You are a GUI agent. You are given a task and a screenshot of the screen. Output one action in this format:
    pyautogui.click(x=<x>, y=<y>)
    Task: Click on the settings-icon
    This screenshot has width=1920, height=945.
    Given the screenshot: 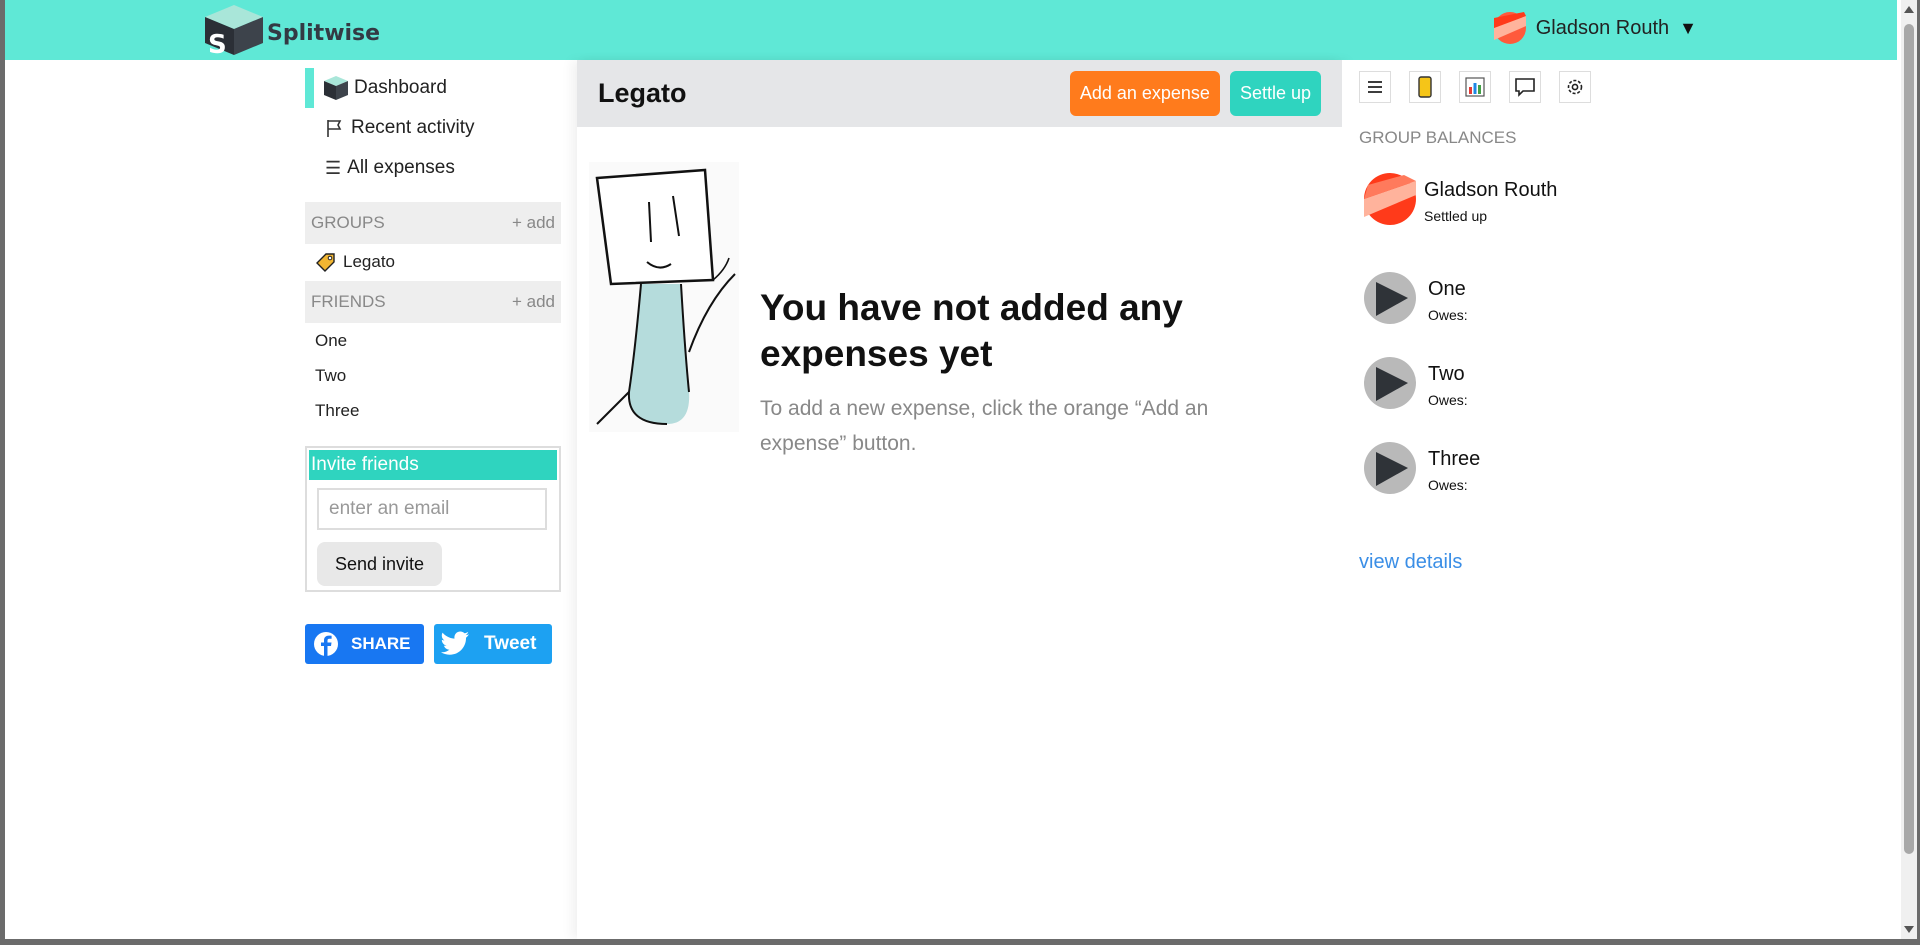 What is the action you would take?
    pyautogui.click(x=1575, y=87)
    